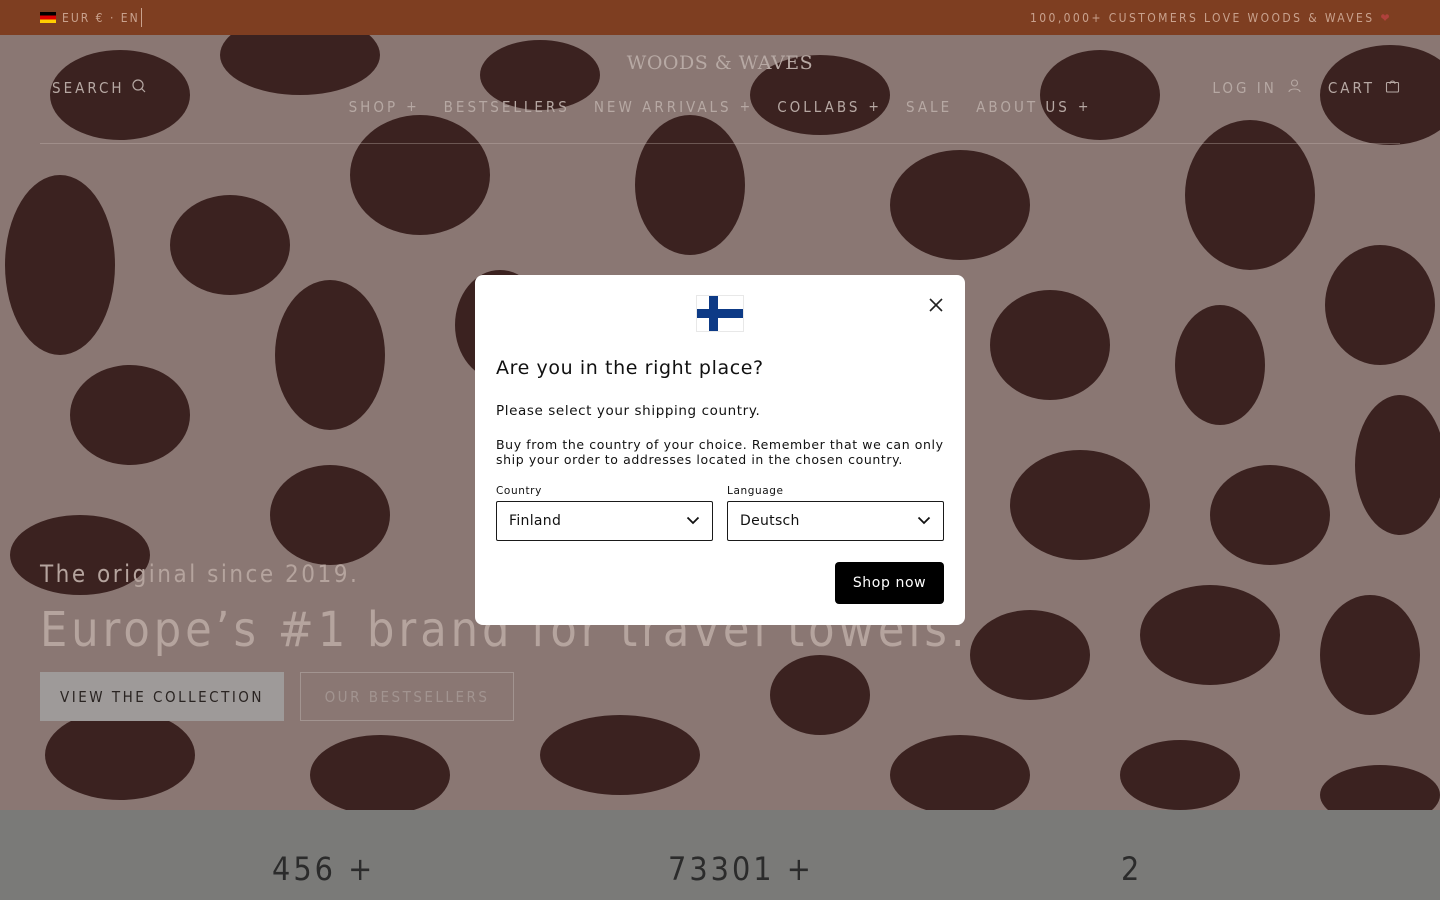  I want to click on nav-item-label: SHOP, so click(373, 107).